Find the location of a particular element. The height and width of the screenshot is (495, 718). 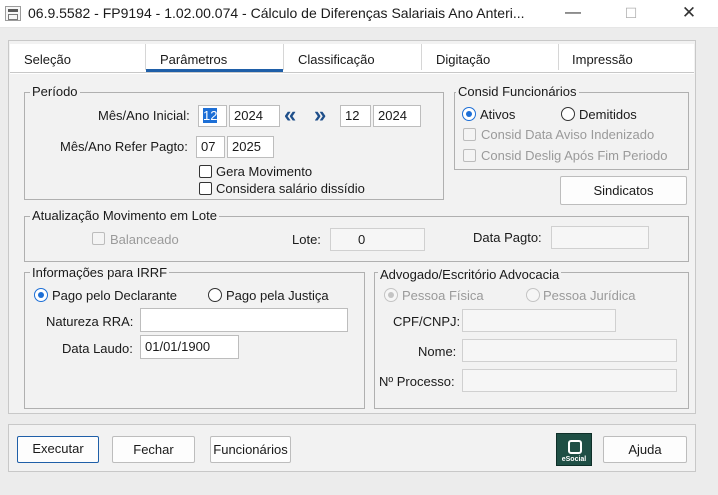

processo-label: Nº Processo: is located at coordinates (417, 381).